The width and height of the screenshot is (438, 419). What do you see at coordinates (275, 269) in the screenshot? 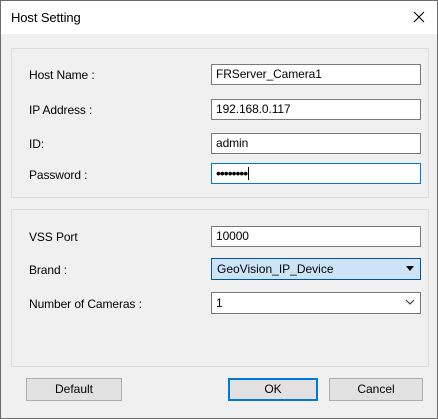
I see `brand-selected-value: GeoVision_IP_Device` at bounding box center [275, 269].